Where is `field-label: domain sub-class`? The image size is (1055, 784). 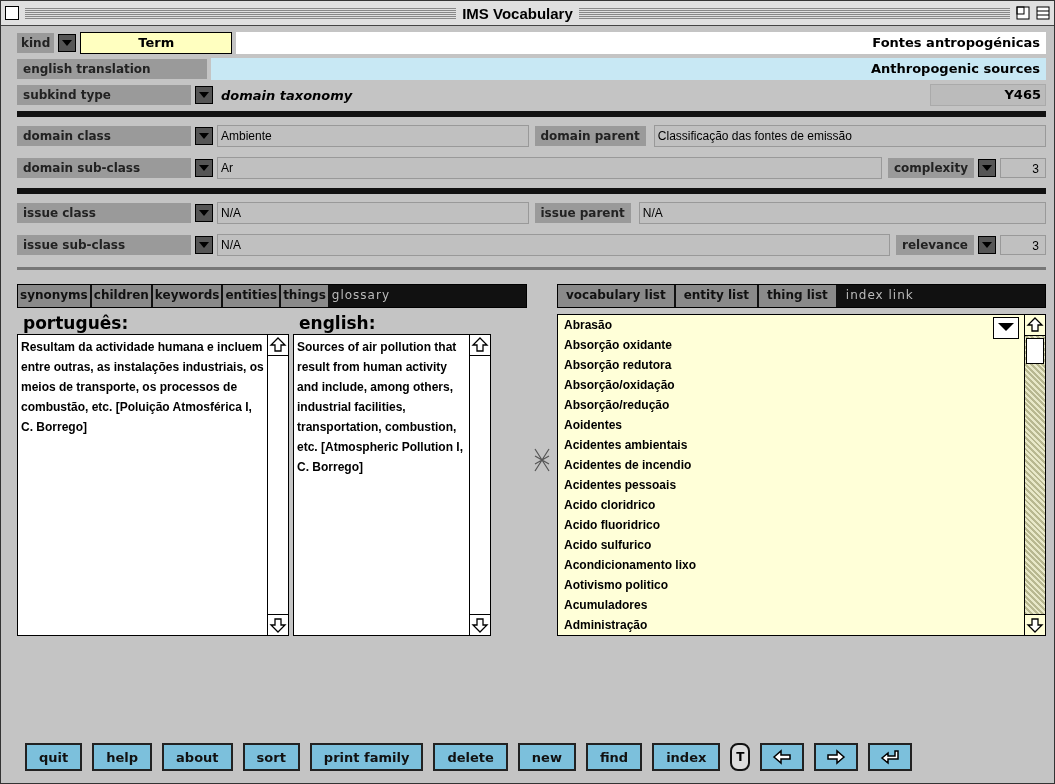 field-label: domain sub-class is located at coordinates (104, 168).